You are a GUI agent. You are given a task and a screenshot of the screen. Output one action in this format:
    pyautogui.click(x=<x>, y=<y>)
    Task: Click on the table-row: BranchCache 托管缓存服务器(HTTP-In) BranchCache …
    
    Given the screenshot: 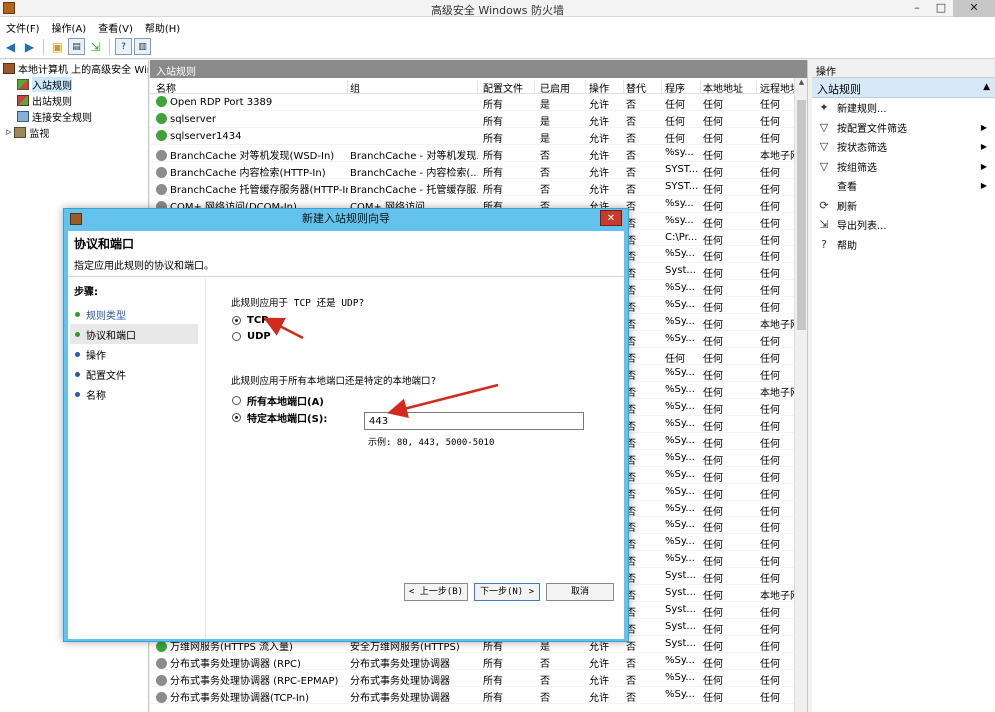 What is the action you would take?
    pyautogui.click(x=478, y=187)
    